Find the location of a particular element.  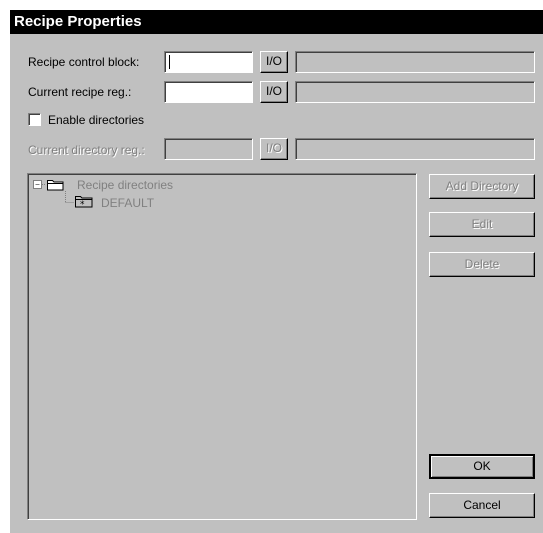

cancel-button: Cancel is located at coordinates (482, 505).